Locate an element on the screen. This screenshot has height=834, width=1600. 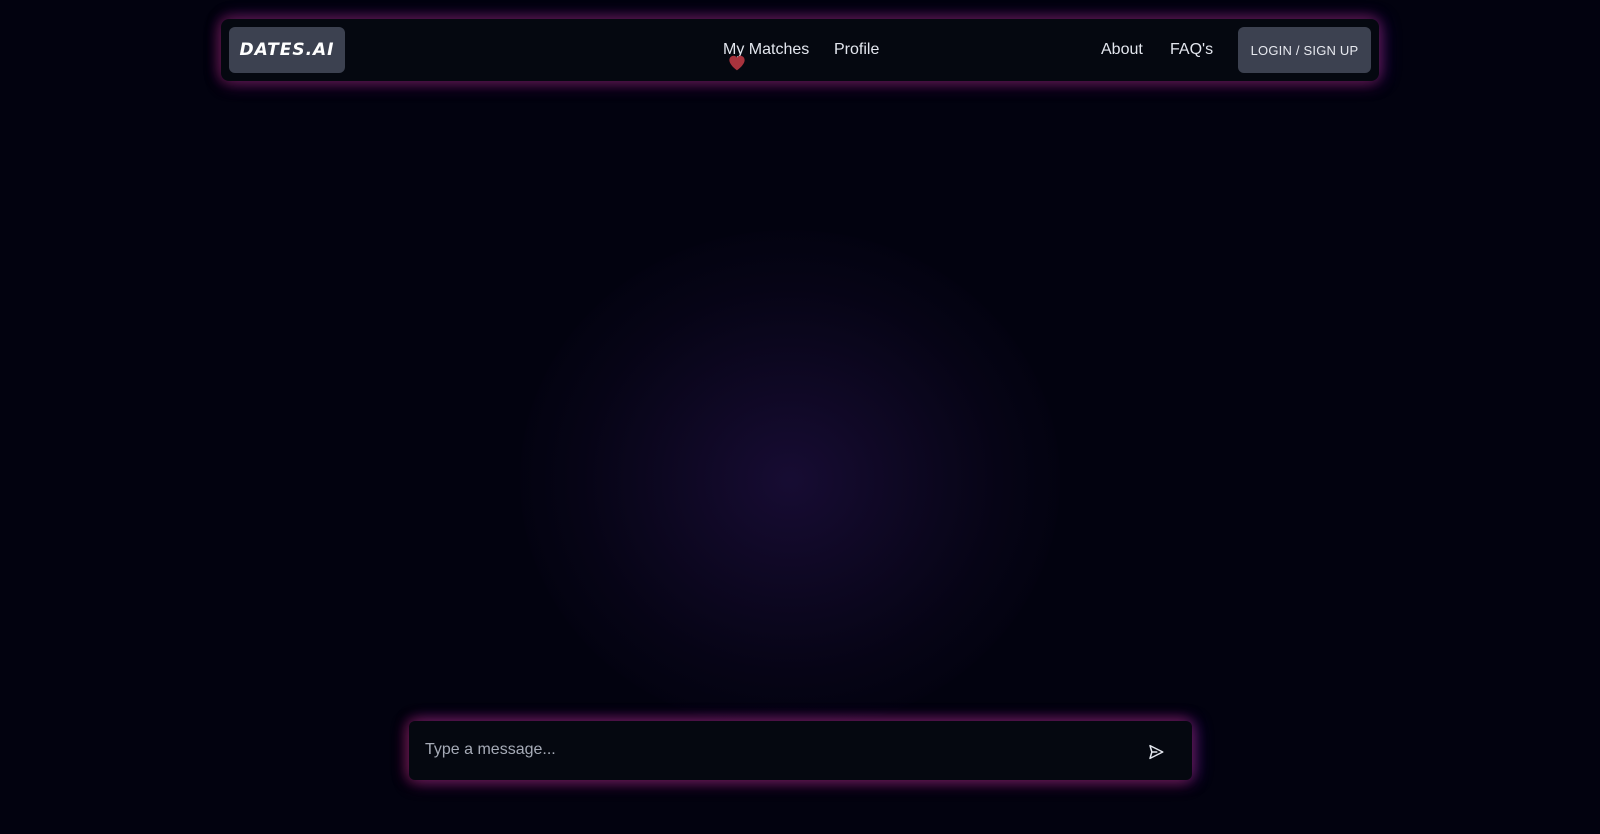
message-input is located at coordinates (770, 750).